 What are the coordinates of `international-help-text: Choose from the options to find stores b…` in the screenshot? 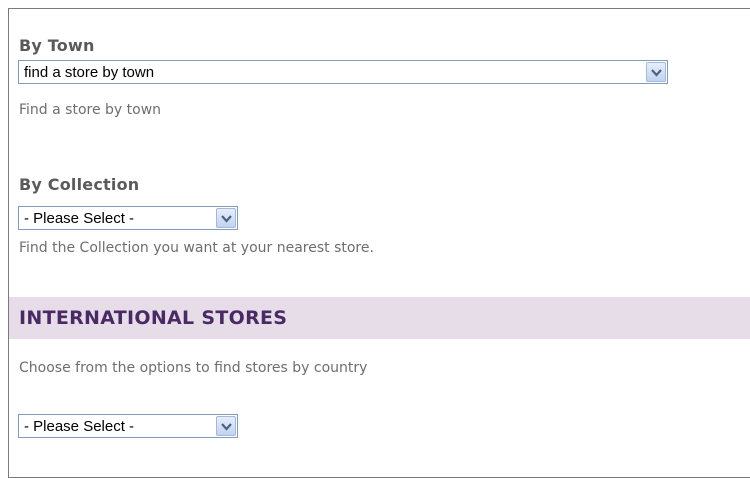 It's located at (193, 368).